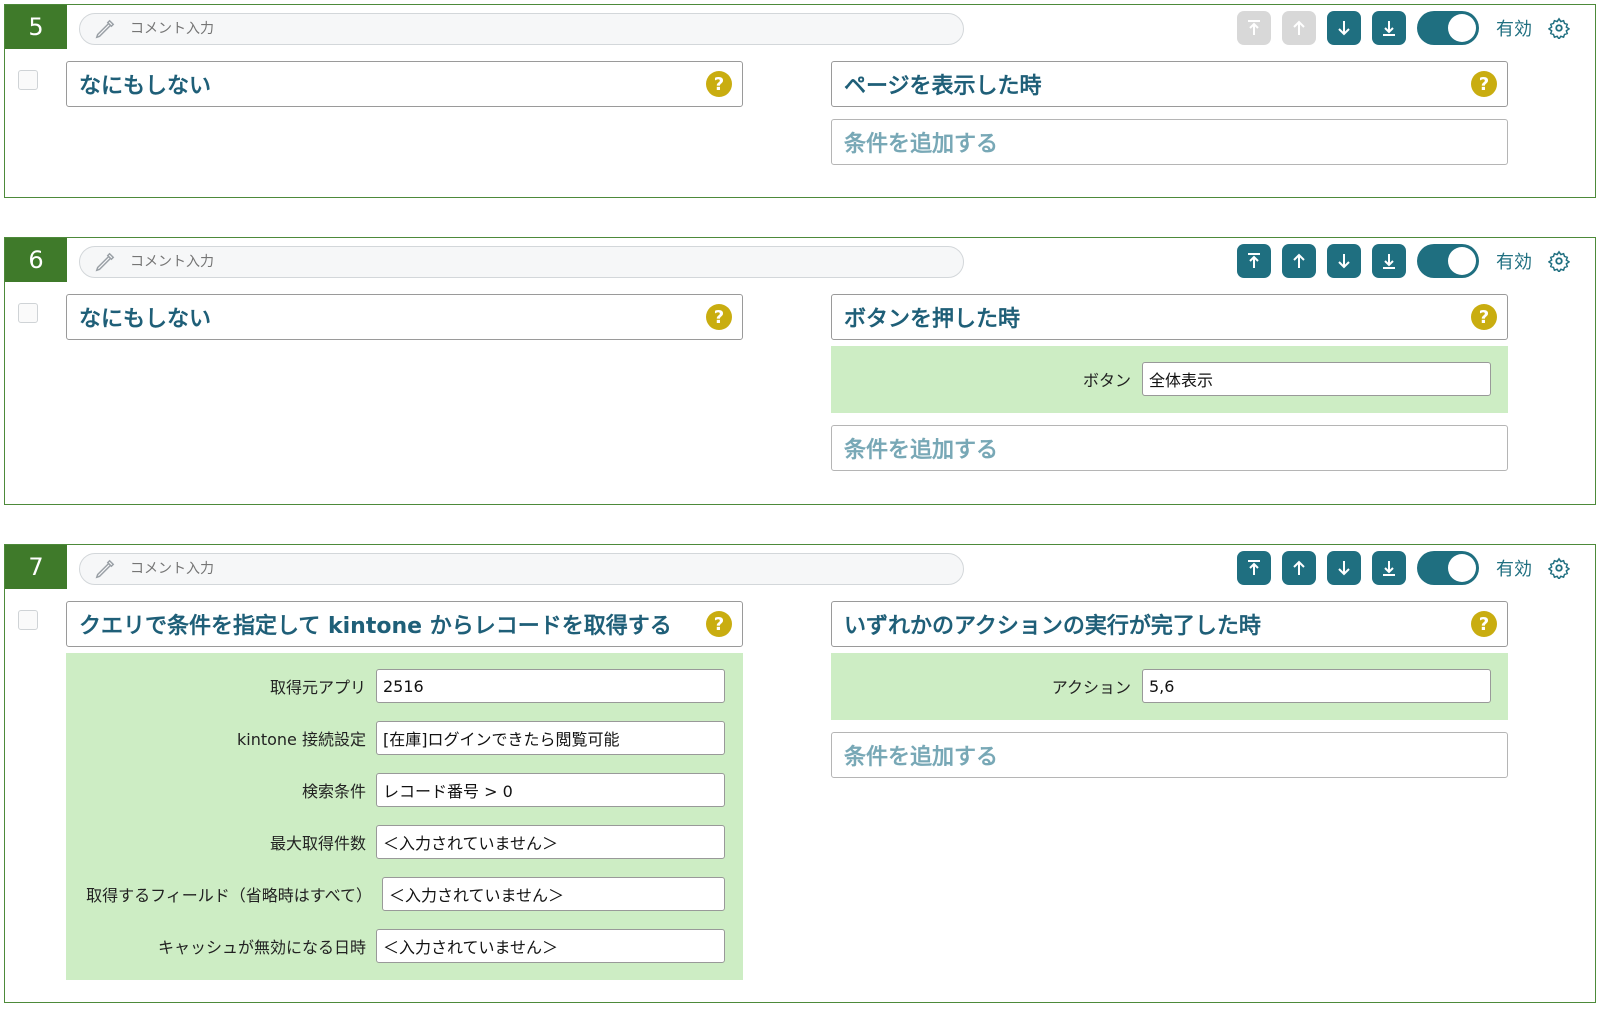 This screenshot has height=1028, width=1600. I want to click on action-box: クエリで条件を指定して kintone からレコードを取得する ?, so click(404, 624).